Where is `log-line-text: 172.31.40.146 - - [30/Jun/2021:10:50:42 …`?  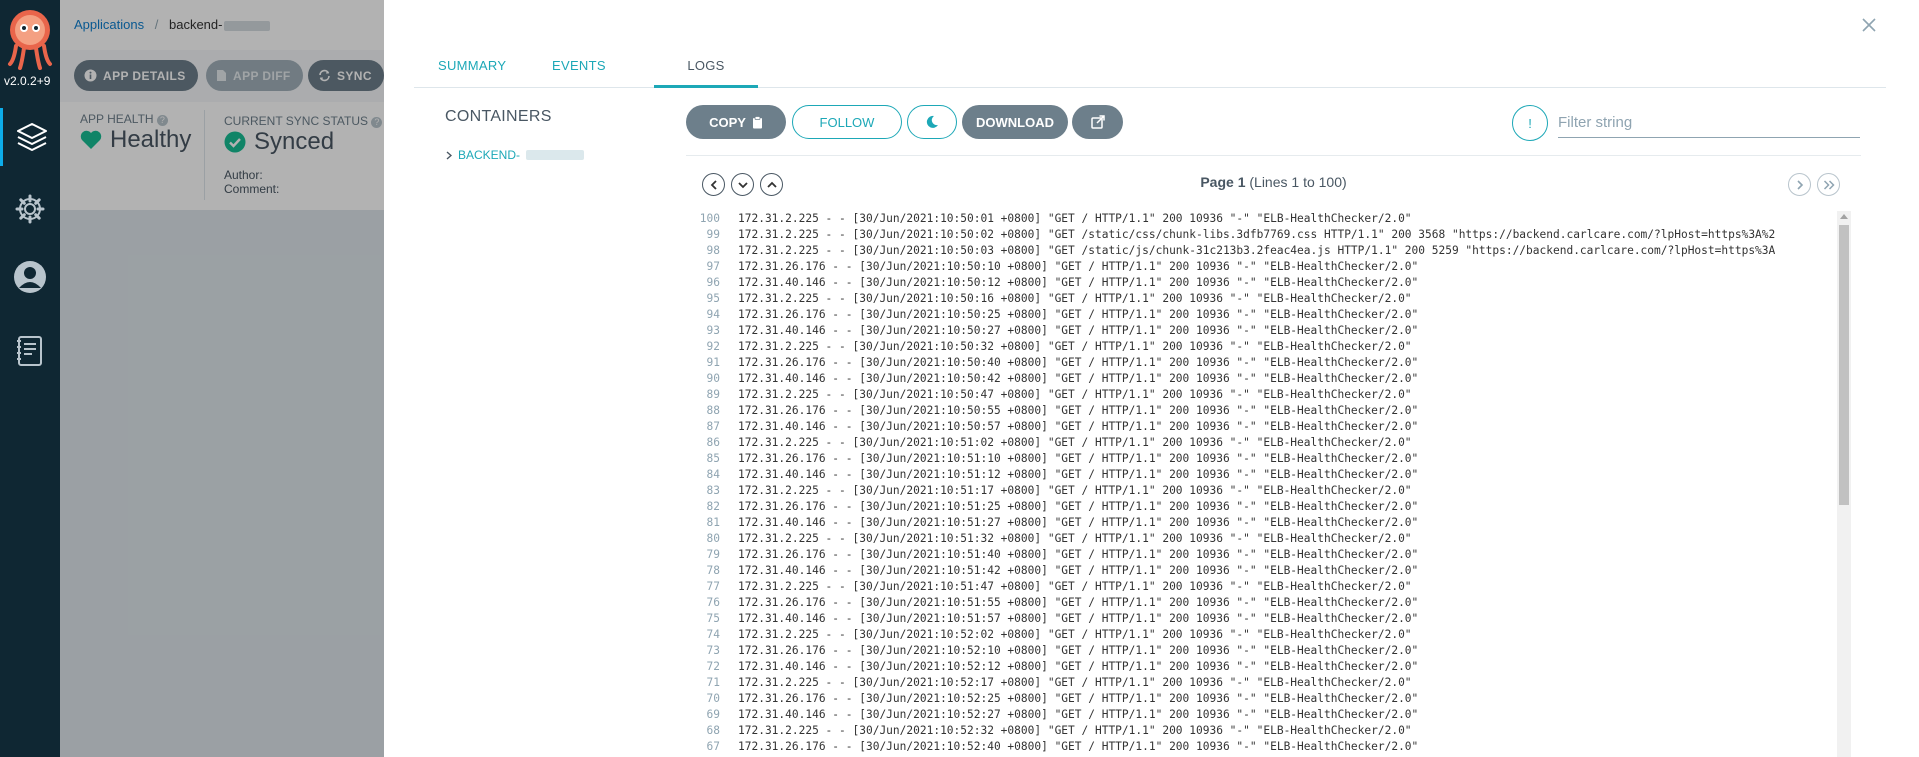
log-line-text: 172.31.40.146 - - [30/Jun/2021:10:50:42 … is located at coordinates (1078, 378).